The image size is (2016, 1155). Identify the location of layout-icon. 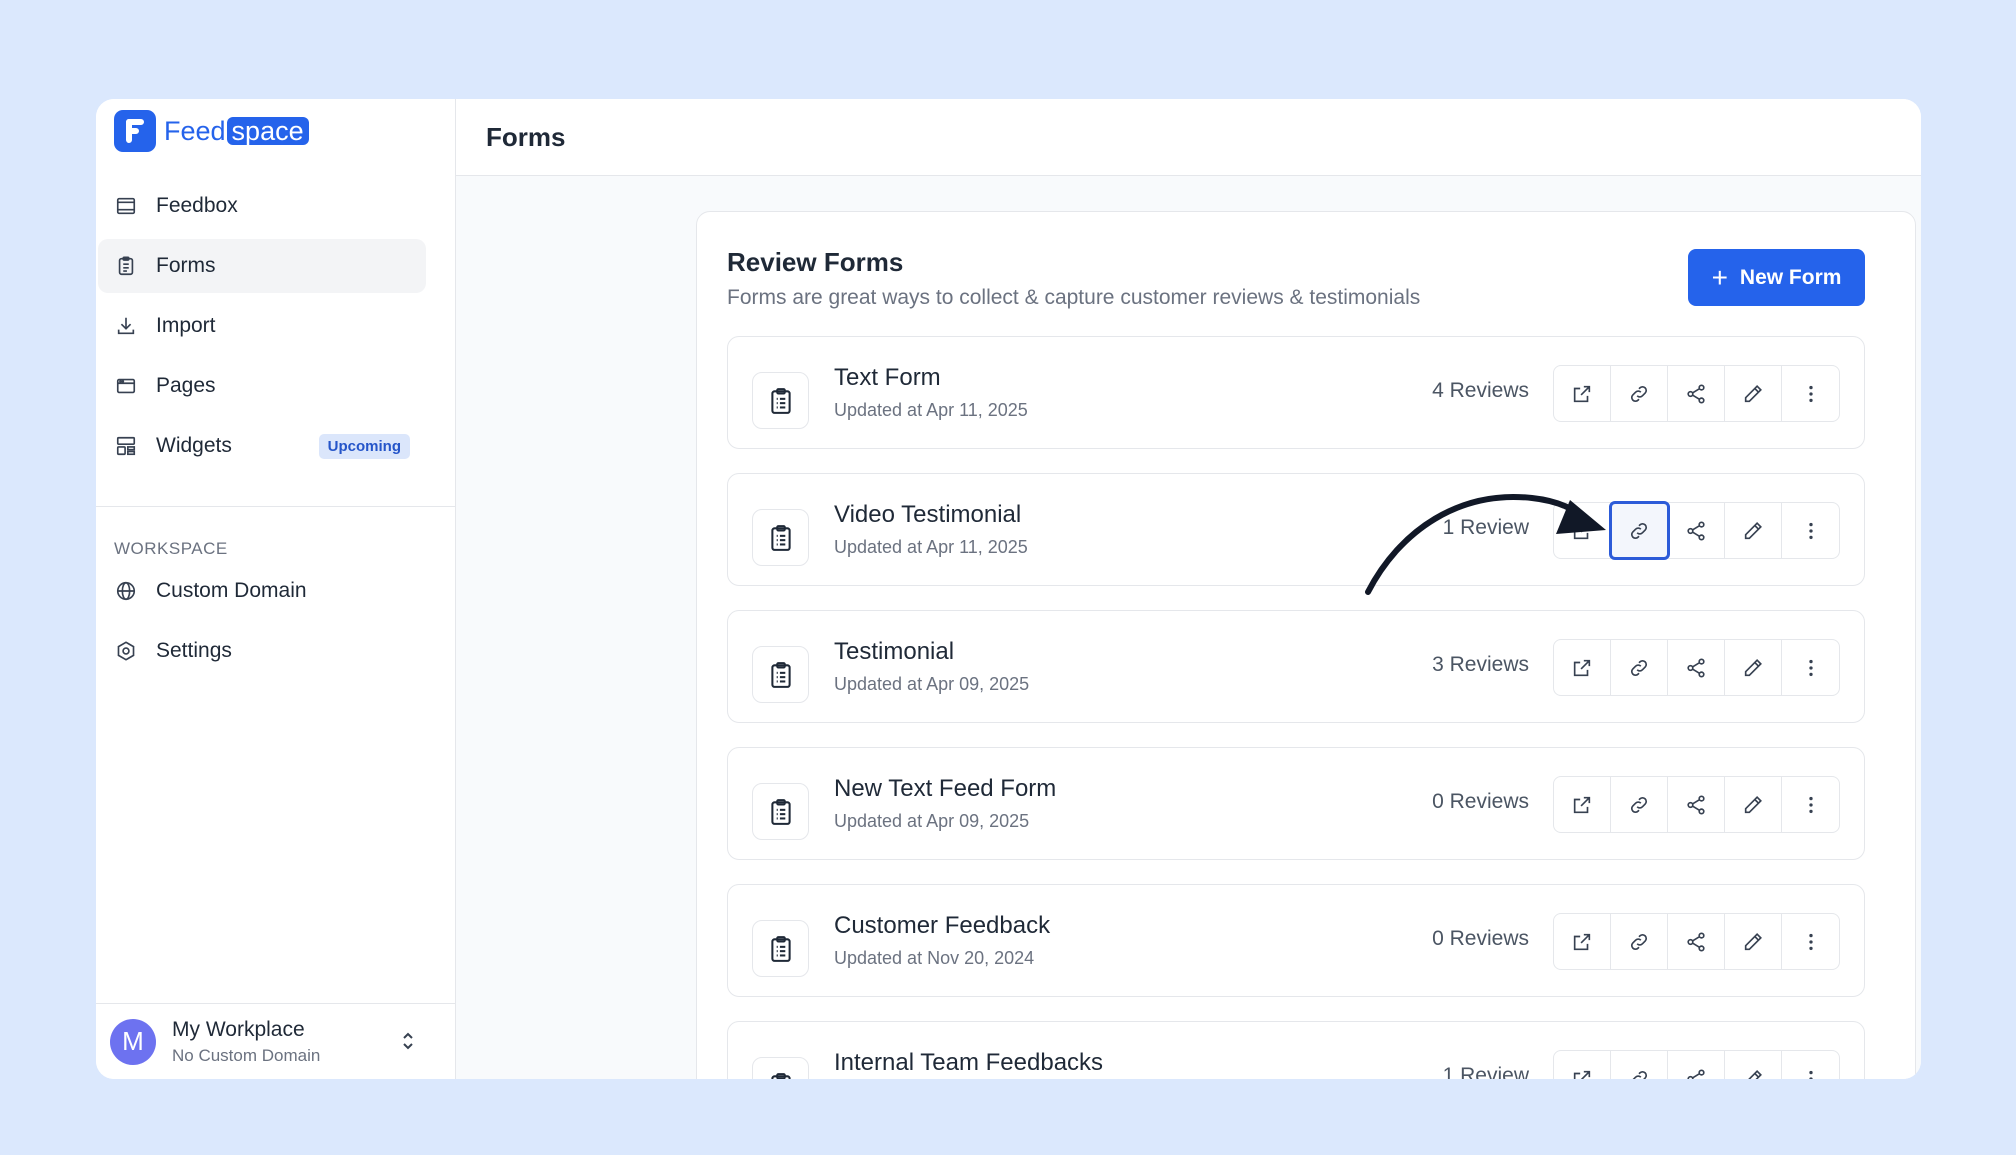
(126, 446).